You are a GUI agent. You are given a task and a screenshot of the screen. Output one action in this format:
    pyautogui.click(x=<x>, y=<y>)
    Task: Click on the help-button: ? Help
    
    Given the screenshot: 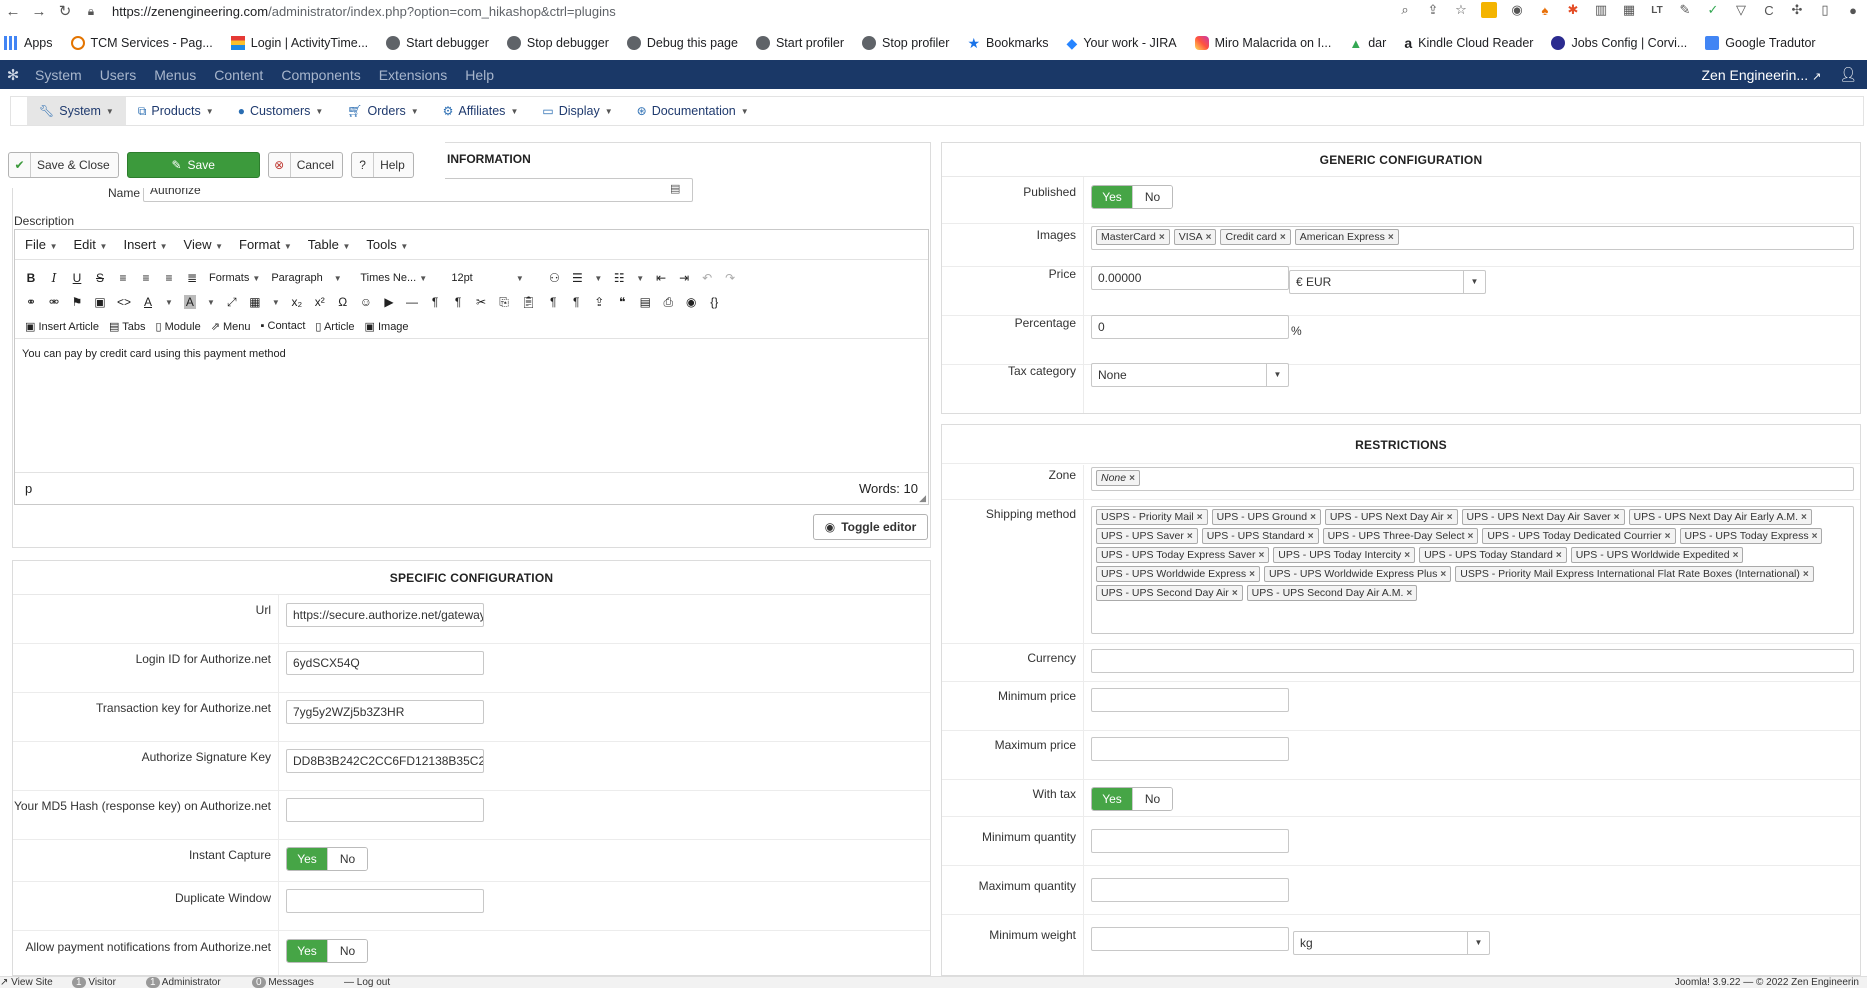 What is the action you would take?
    pyautogui.click(x=382, y=165)
    